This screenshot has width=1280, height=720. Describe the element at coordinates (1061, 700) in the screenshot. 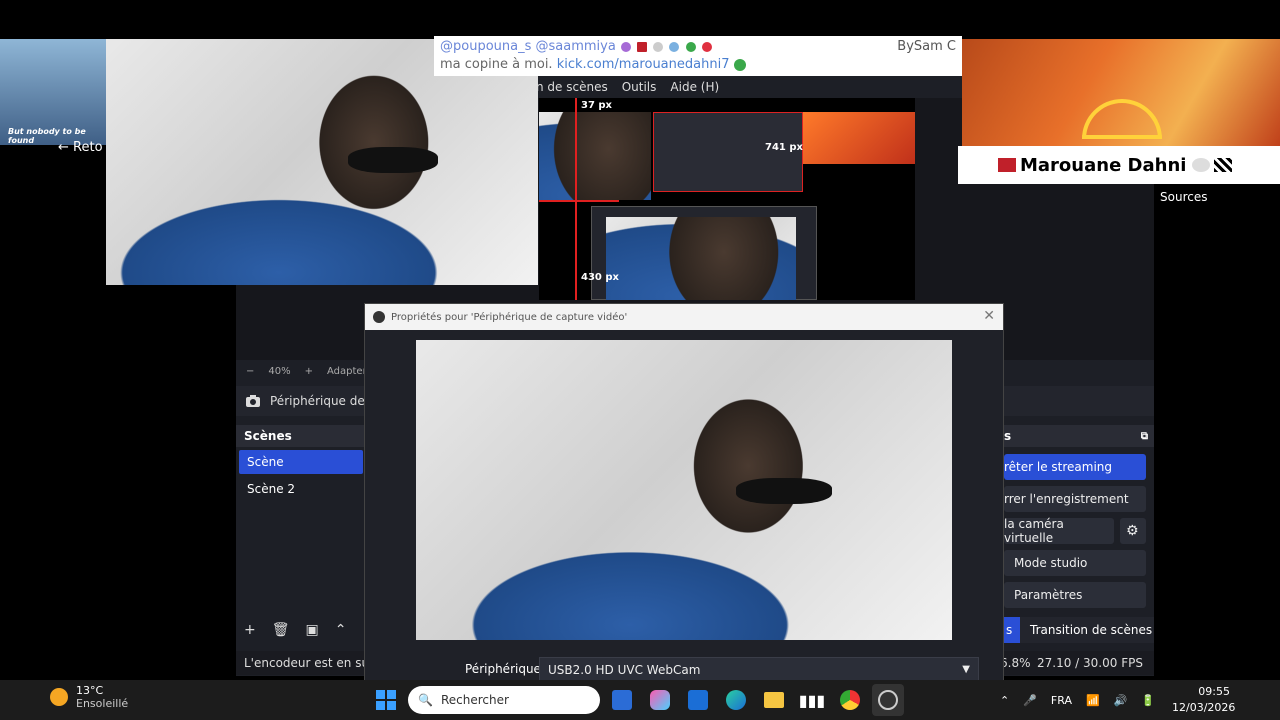

I see `language-indicator: FRA` at that location.